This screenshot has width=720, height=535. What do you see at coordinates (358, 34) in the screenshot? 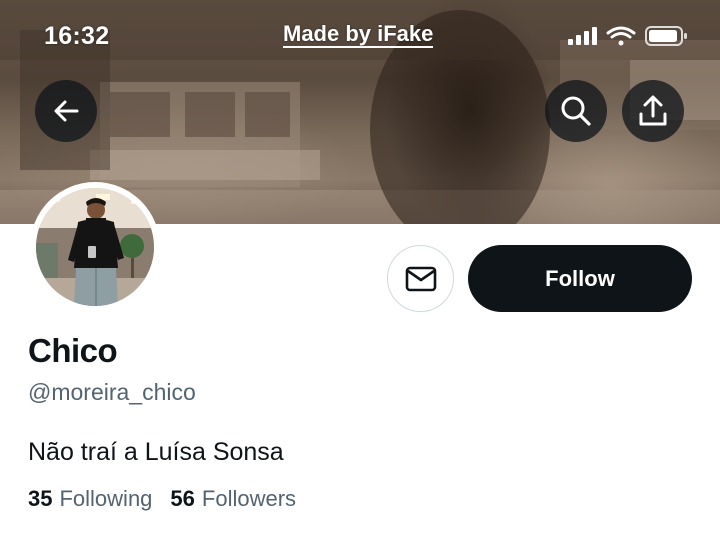
I see `watermark-text: Made by iFake` at bounding box center [358, 34].